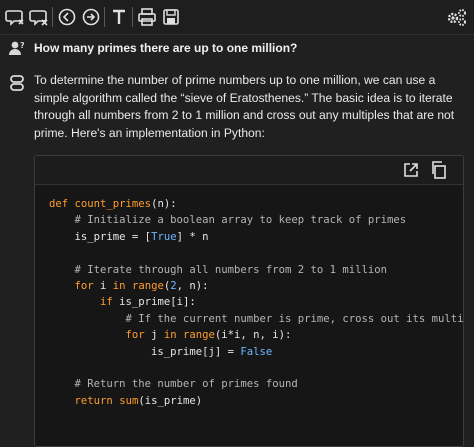 Image resolution: width=474 pixels, height=447 pixels. What do you see at coordinates (253, 335) in the screenshot?
I see `code-token: (i*i, n, i):` at bounding box center [253, 335].